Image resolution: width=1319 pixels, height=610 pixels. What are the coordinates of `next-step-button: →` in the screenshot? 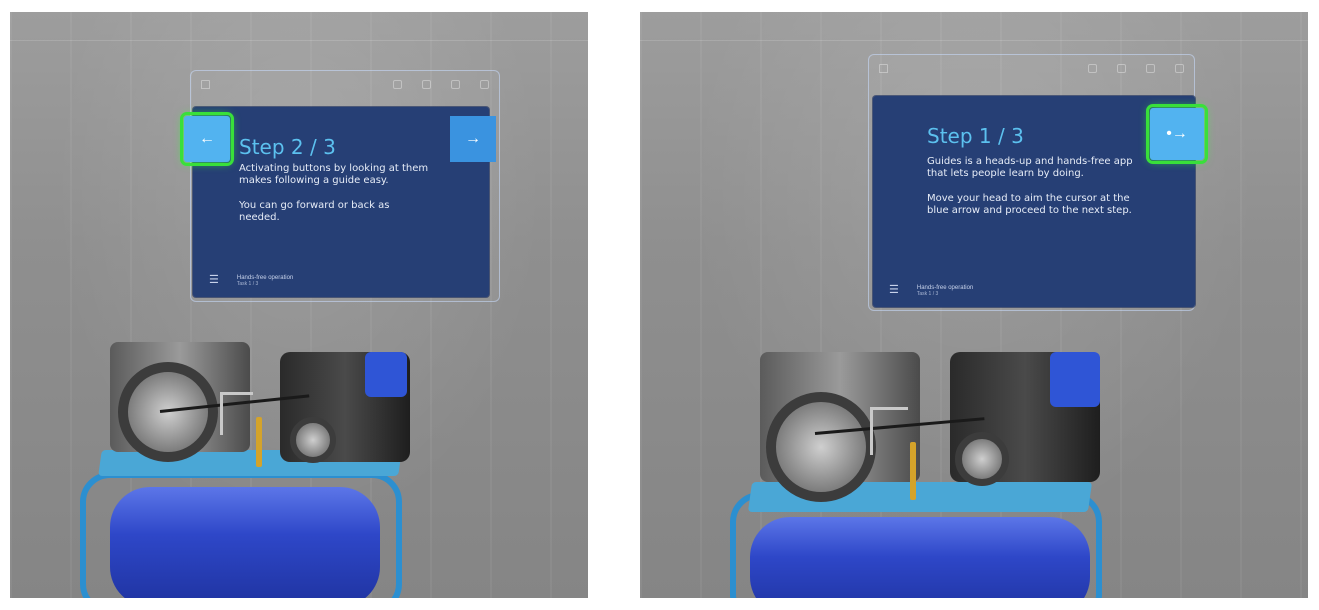 It's located at (473, 139).